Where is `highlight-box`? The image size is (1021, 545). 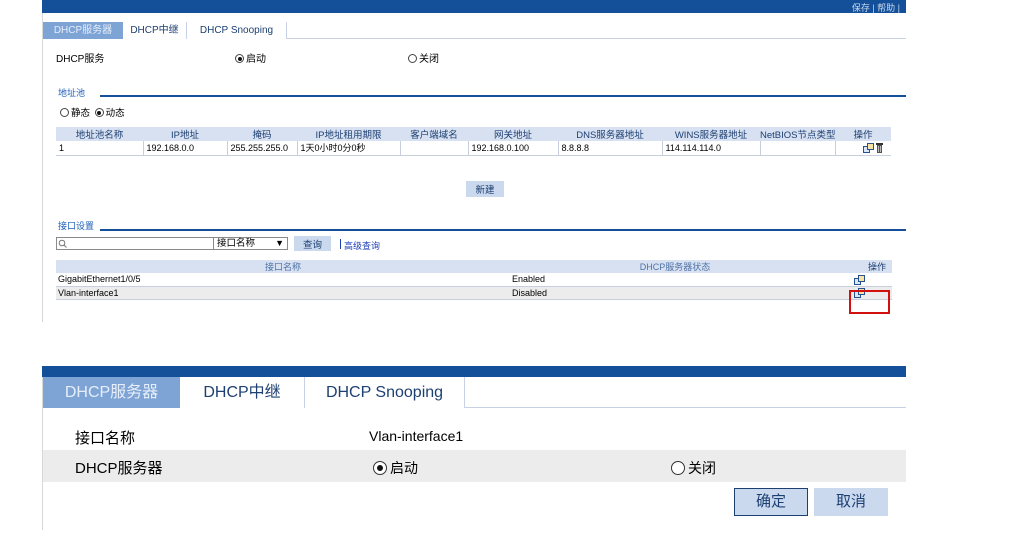 highlight-box is located at coordinates (869, 302).